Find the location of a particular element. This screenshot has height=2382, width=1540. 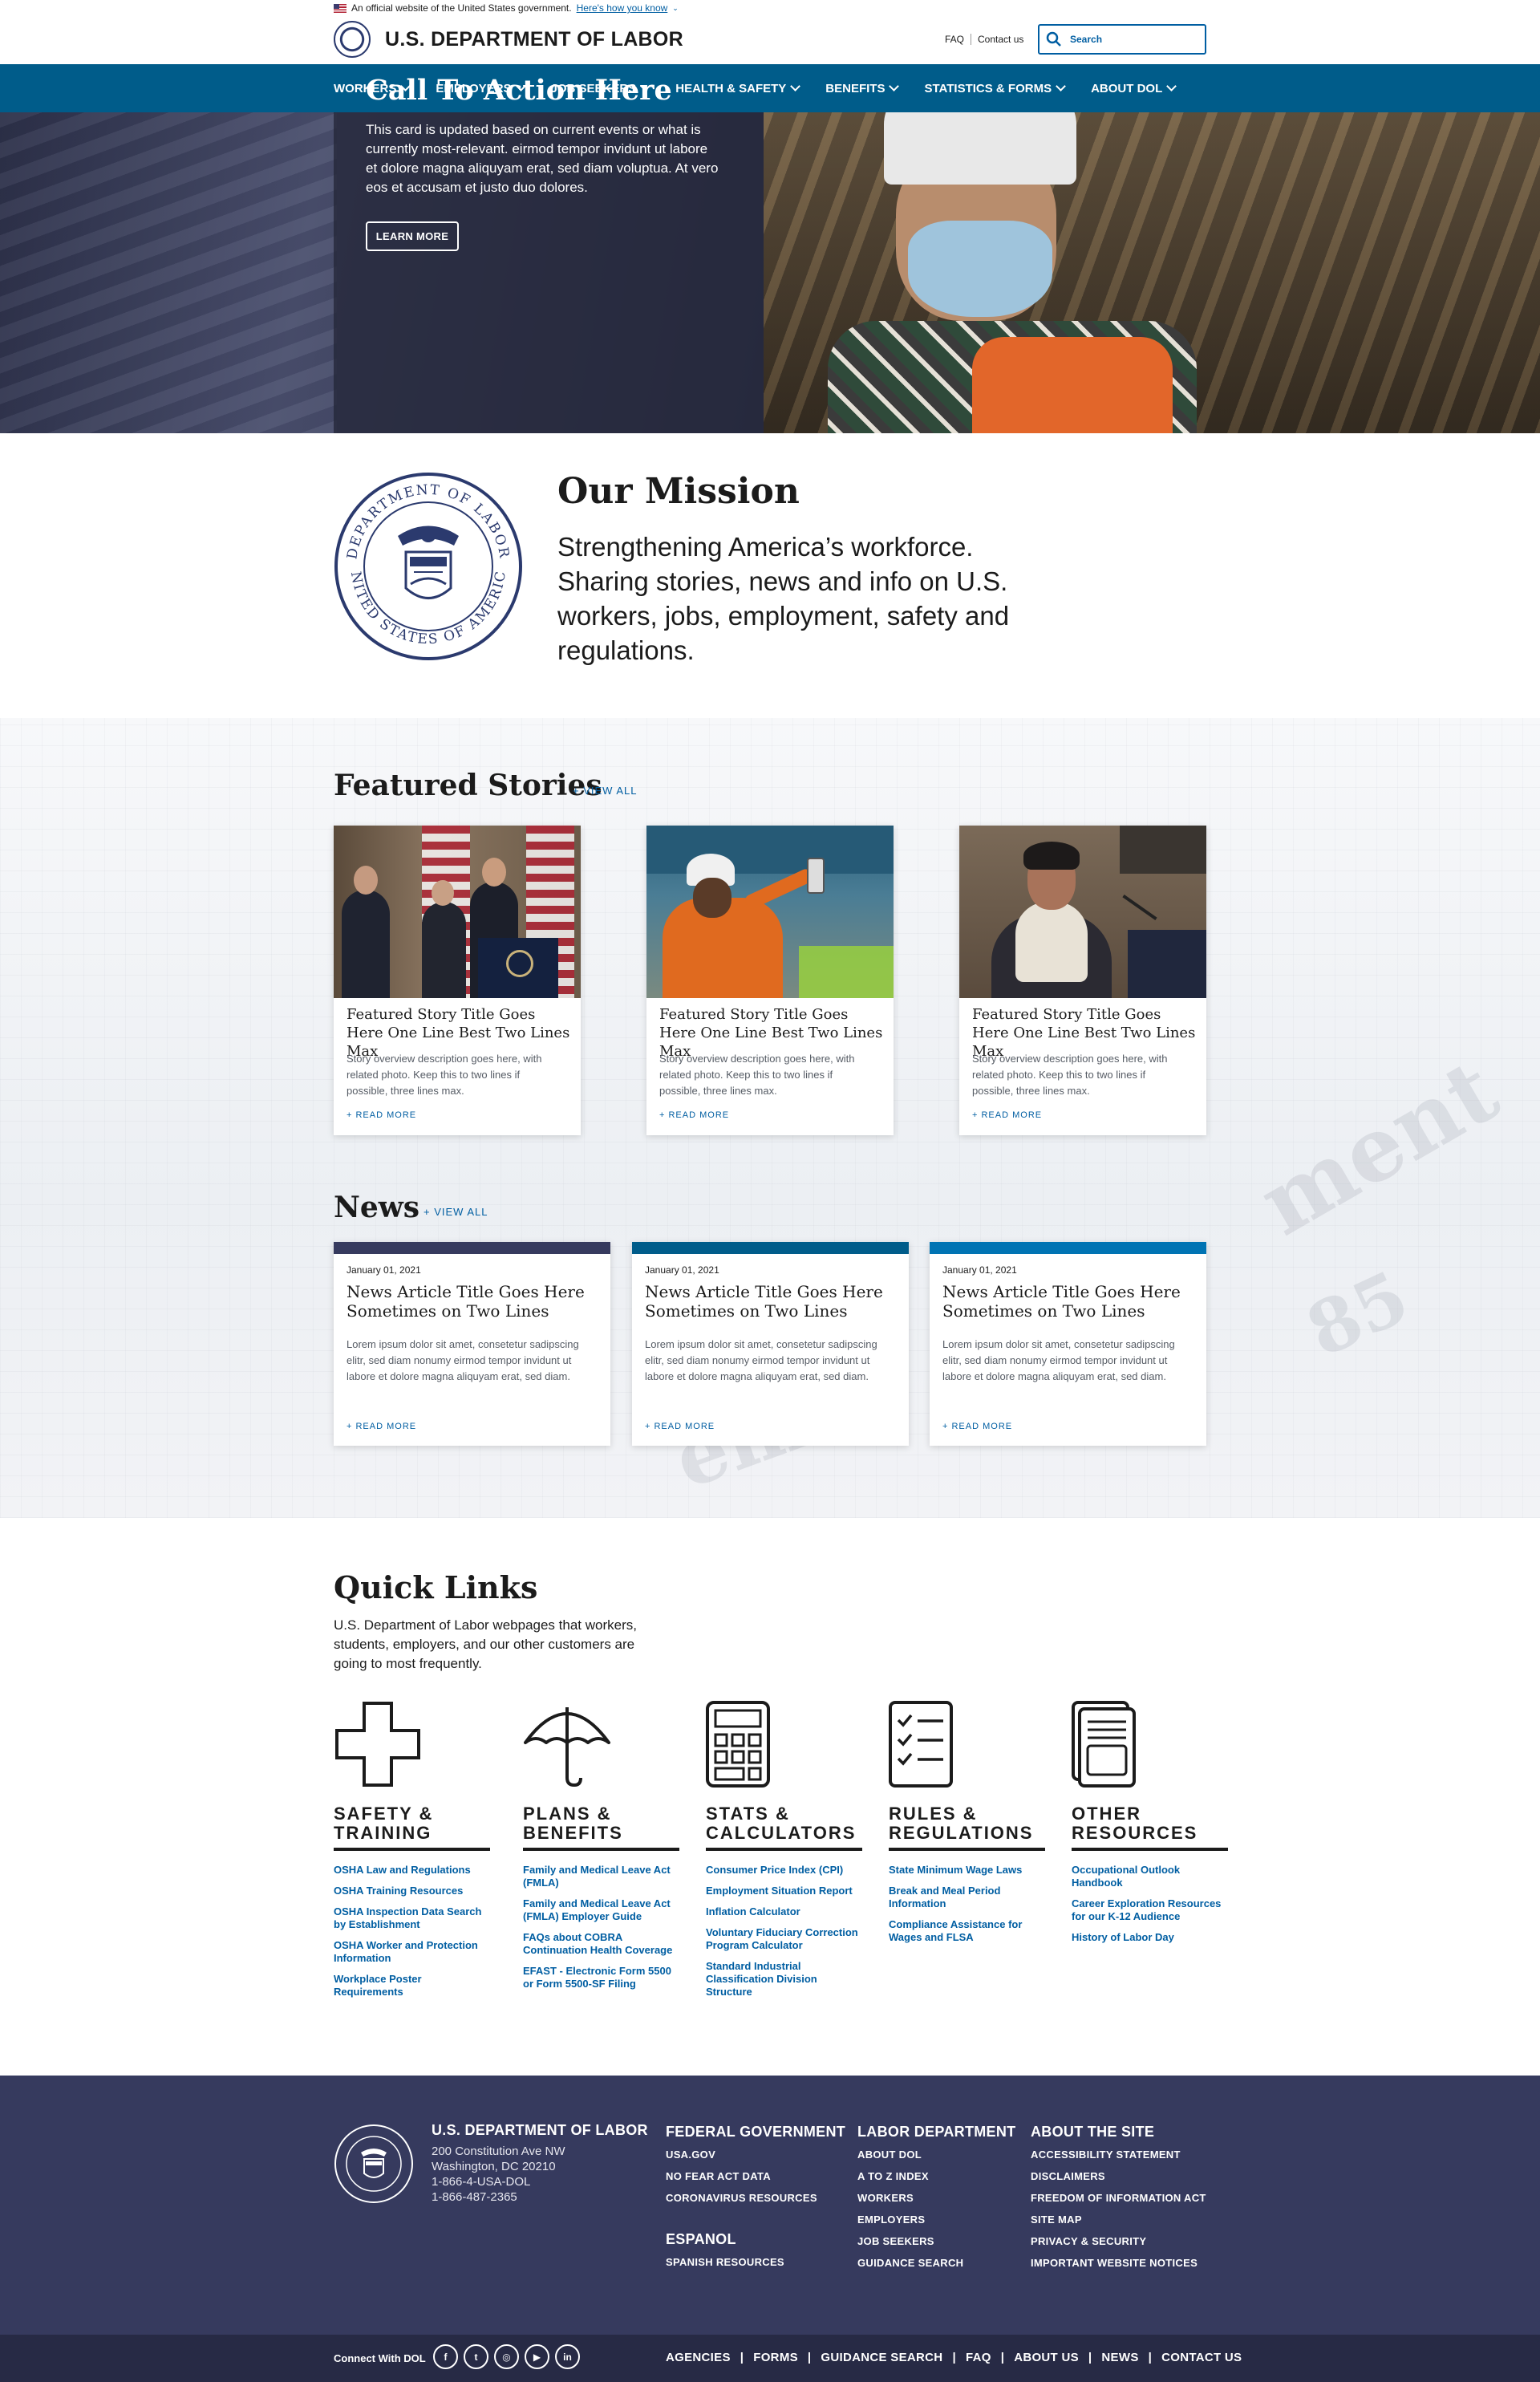

nav-item-about-dol: ABOUT DOL is located at coordinates (1134, 88).